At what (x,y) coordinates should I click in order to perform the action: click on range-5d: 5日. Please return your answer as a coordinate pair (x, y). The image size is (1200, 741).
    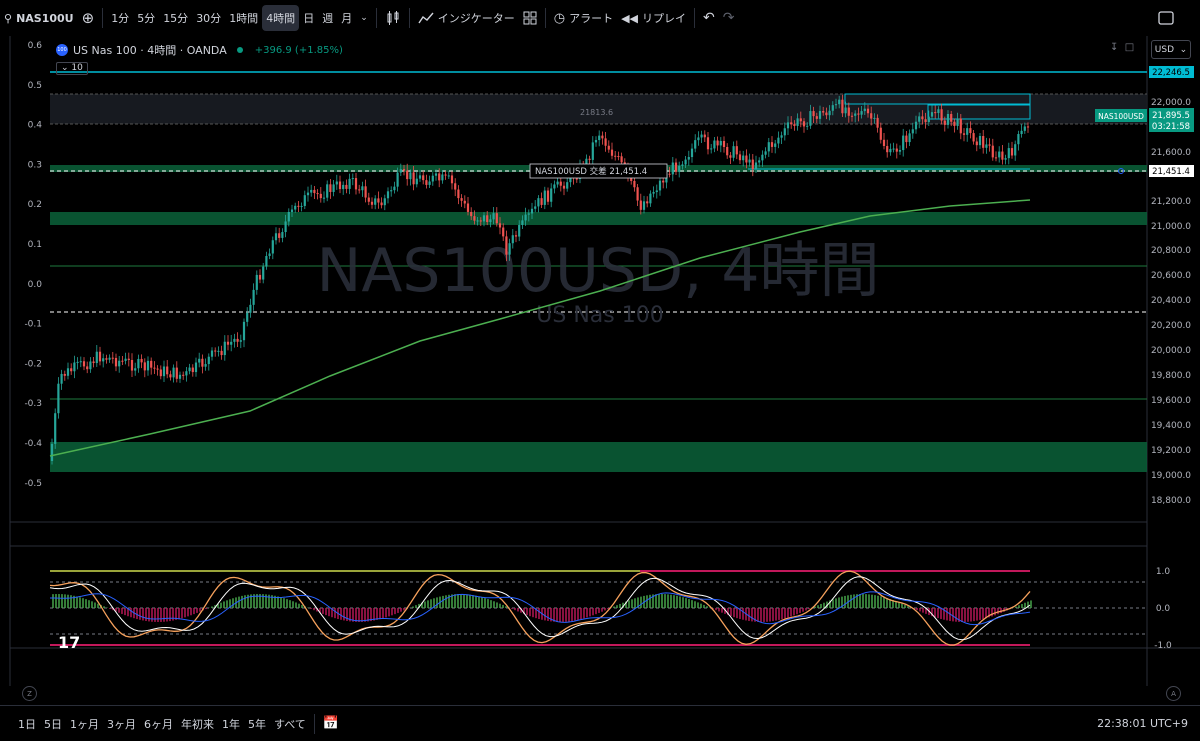
    Looking at the image, I should click on (53, 724).